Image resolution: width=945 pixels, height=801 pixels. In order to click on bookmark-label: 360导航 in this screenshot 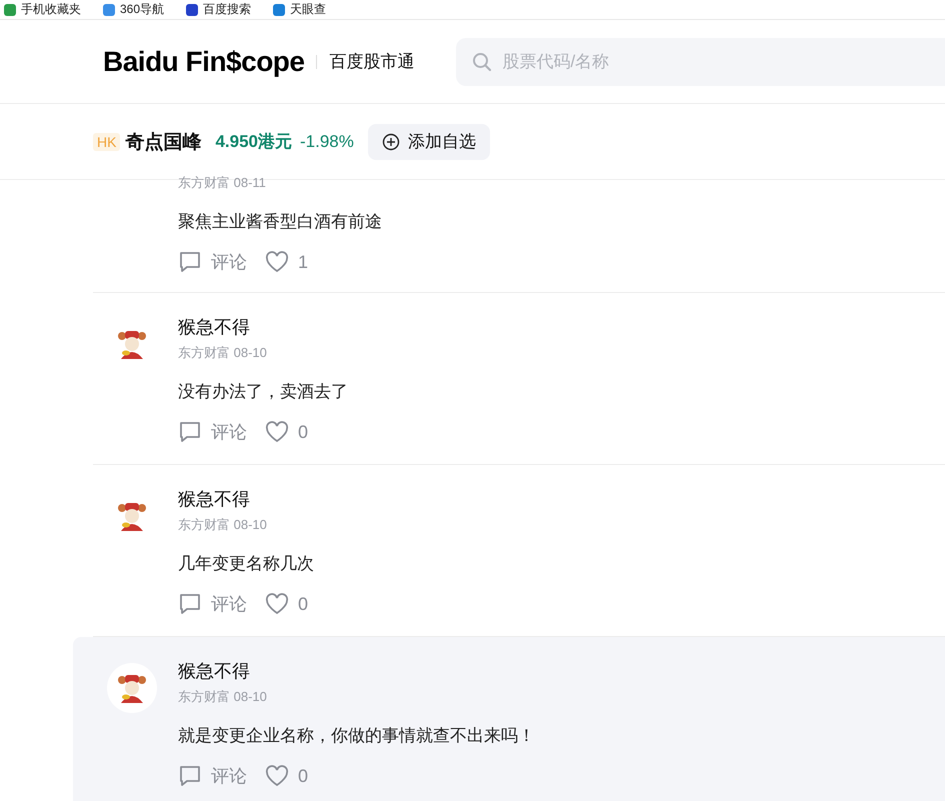, I will do `click(142, 9)`.